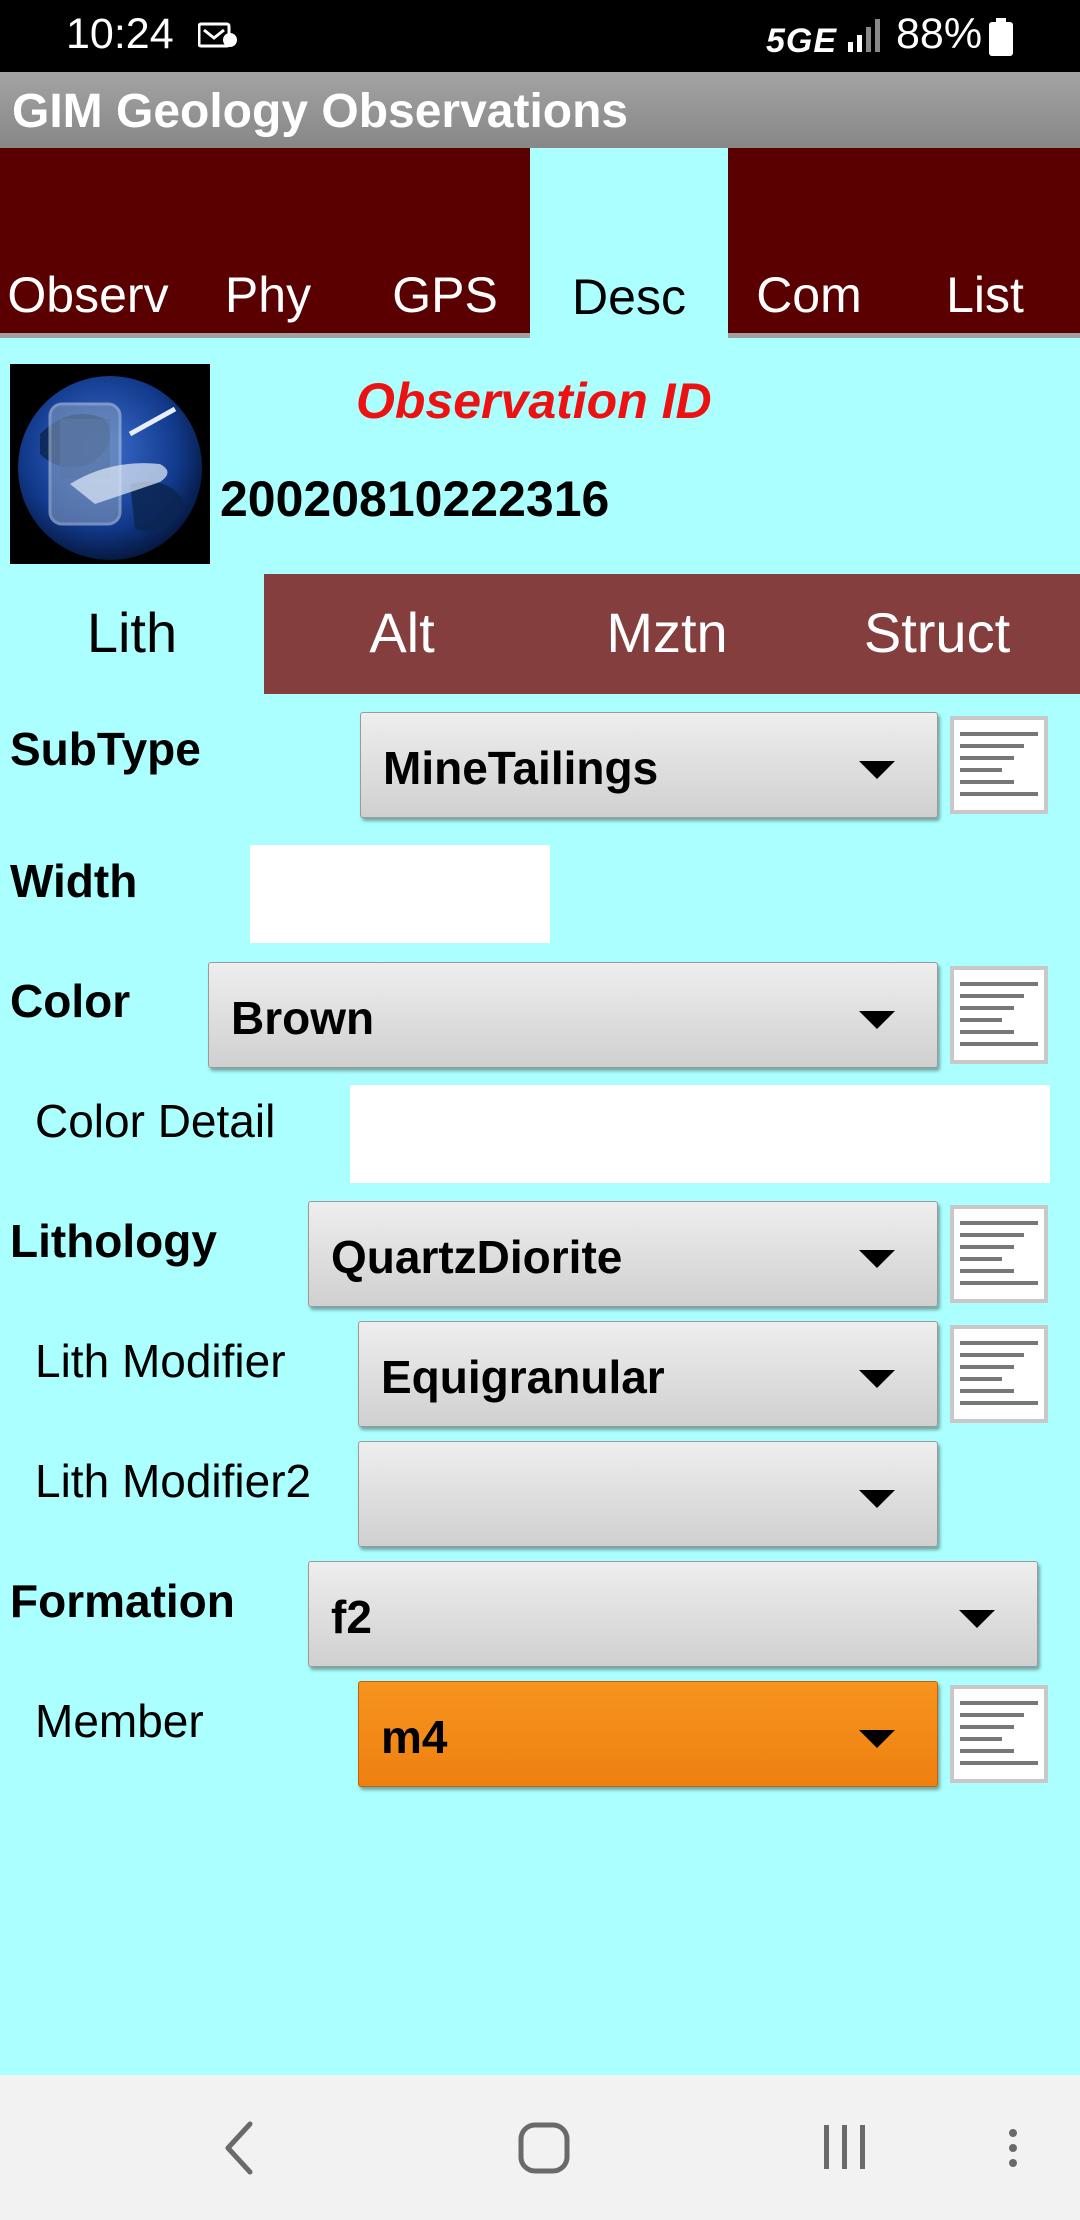 Image resolution: width=1080 pixels, height=2220 pixels. I want to click on member-label: Member, so click(119, 1721).